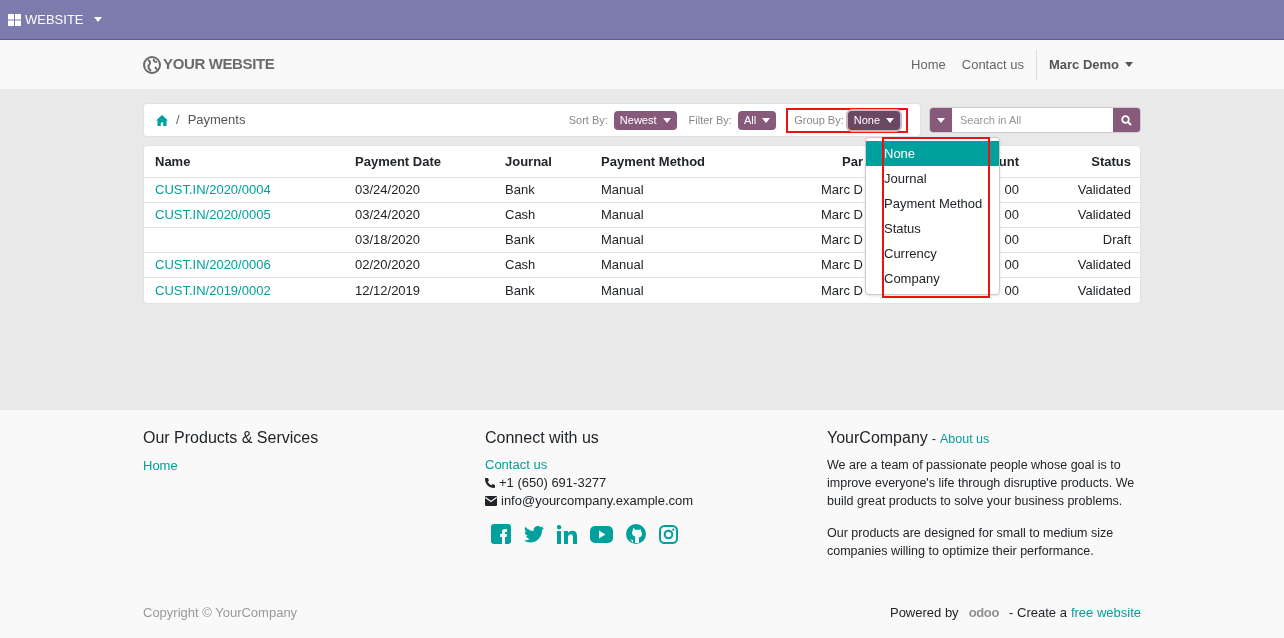 This screenshot has width=1284, height=638. I want to click on envelope-icon, so click(491, 501).